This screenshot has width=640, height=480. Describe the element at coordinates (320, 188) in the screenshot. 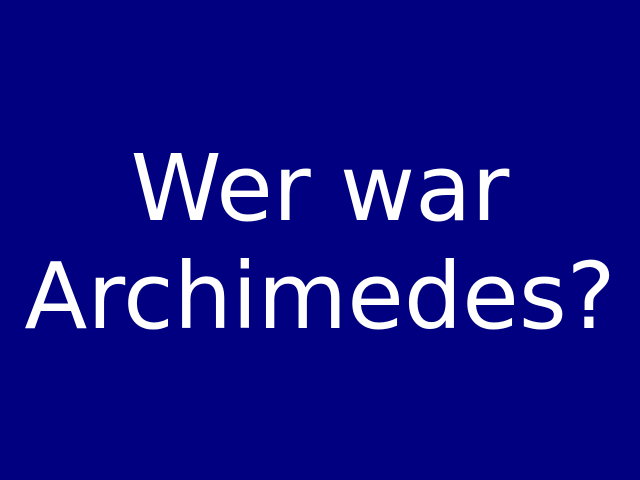

I see `question-line-1: Wer war` at that location.